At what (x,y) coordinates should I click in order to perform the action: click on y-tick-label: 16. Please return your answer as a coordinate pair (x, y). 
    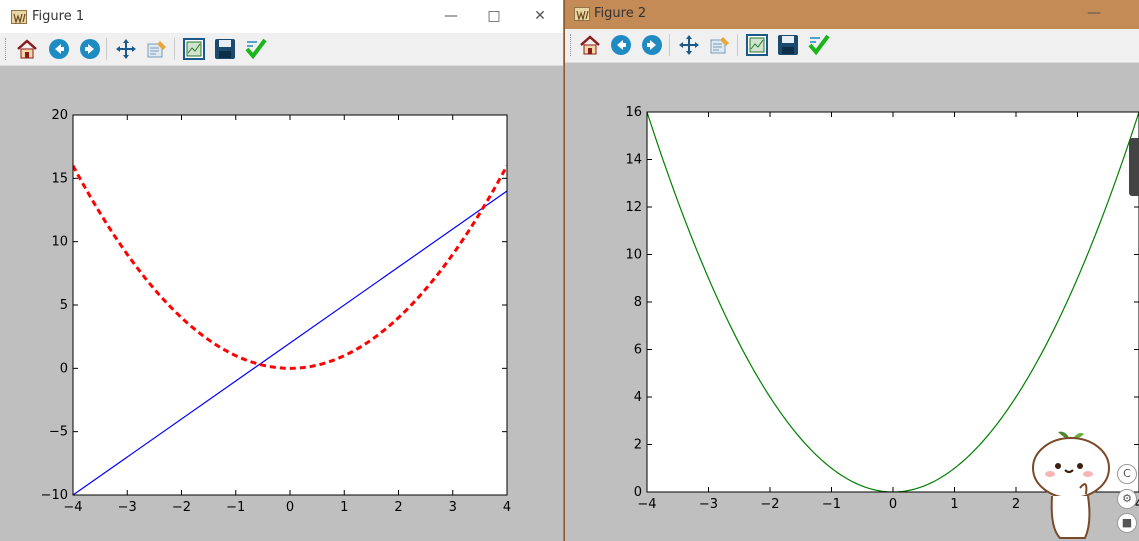
    Looking at the image, I should click on (633, 112).